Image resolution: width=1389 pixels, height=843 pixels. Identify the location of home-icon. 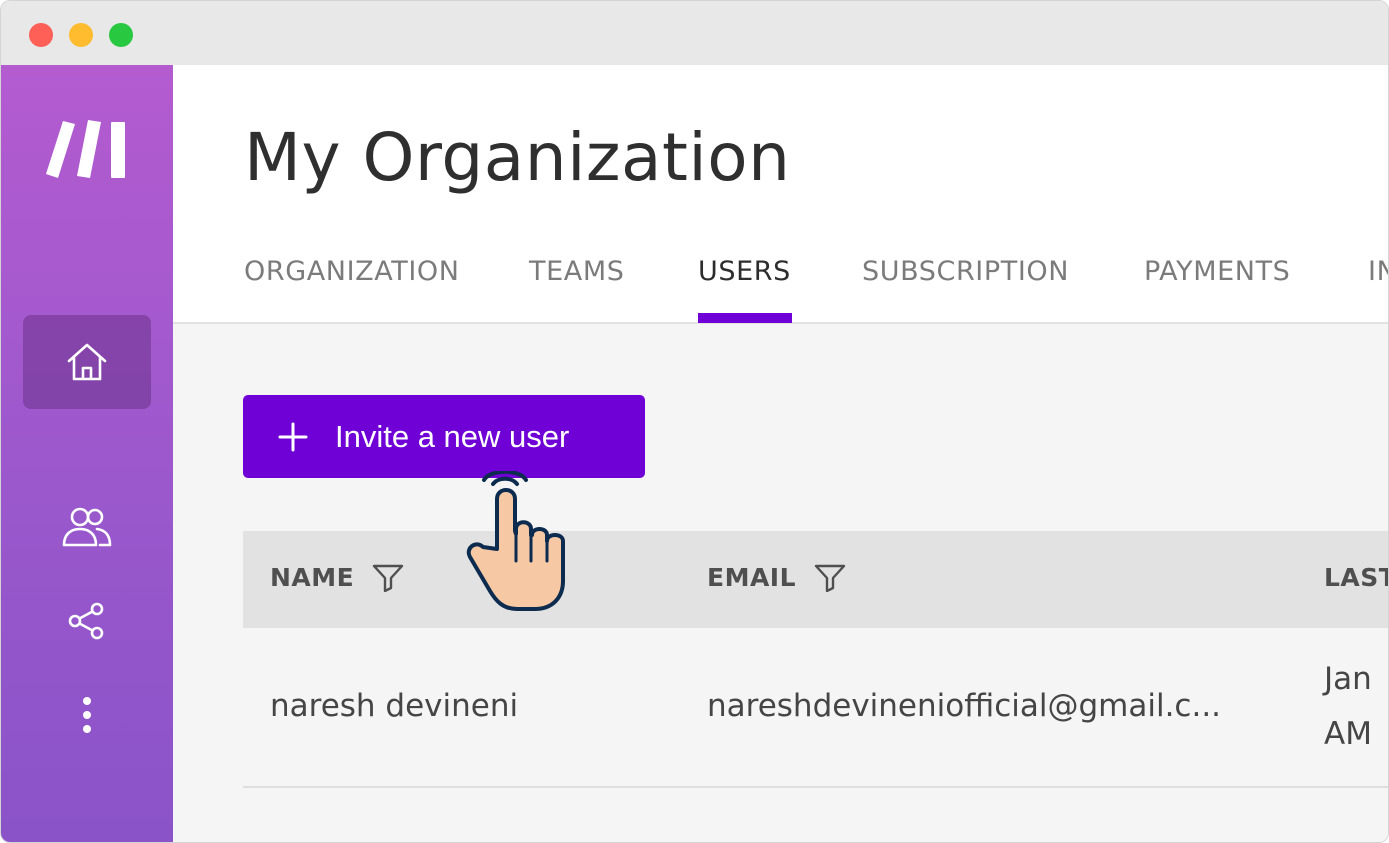
(87, 362).